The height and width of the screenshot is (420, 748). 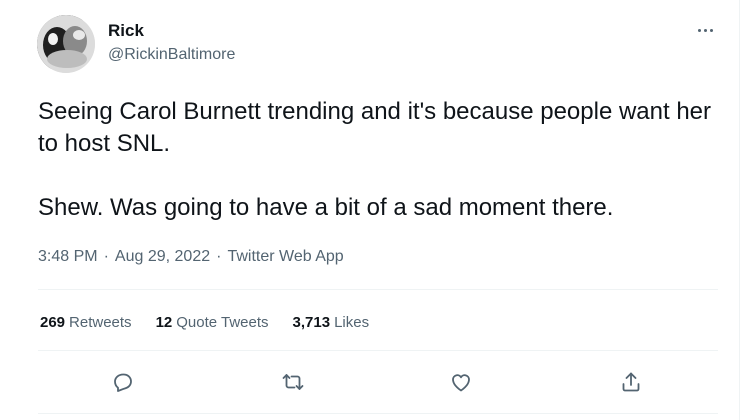 I want to click on quote-tweets-stat: 12 Quote Tweets, so click(x=212, y=323).